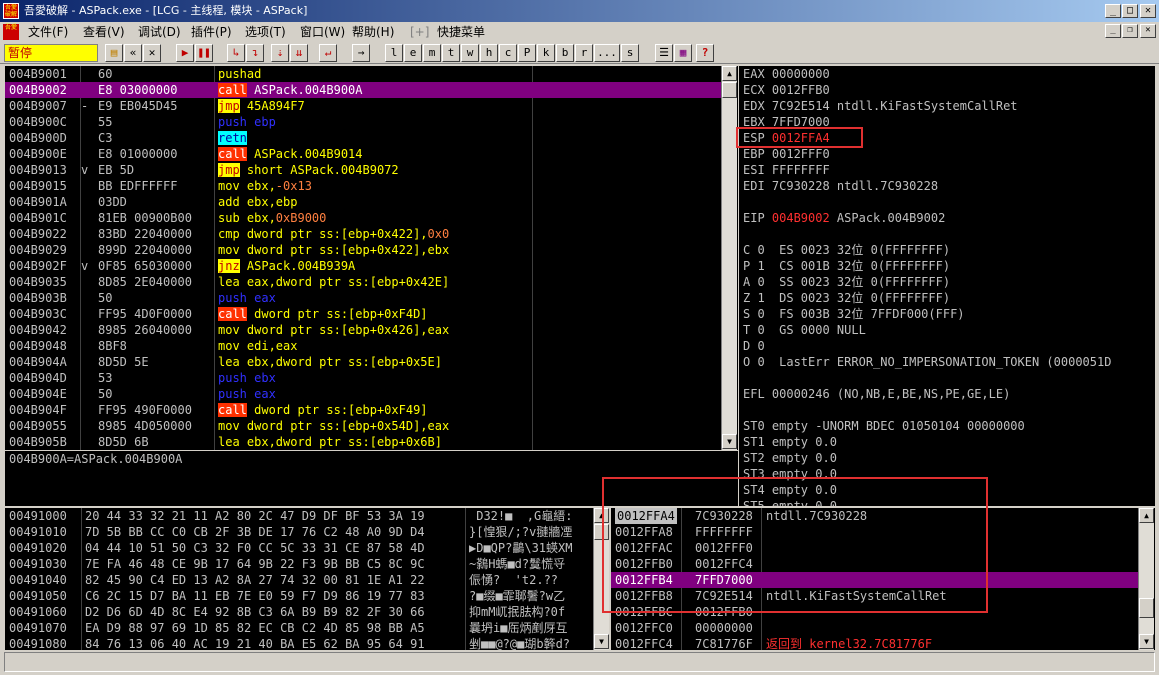 The width and height of the screenshot is (1159, 675). Describe the element at coordinates (373, 32) in the screenshot. I see `menu-help: 帮助(H)` at that location.